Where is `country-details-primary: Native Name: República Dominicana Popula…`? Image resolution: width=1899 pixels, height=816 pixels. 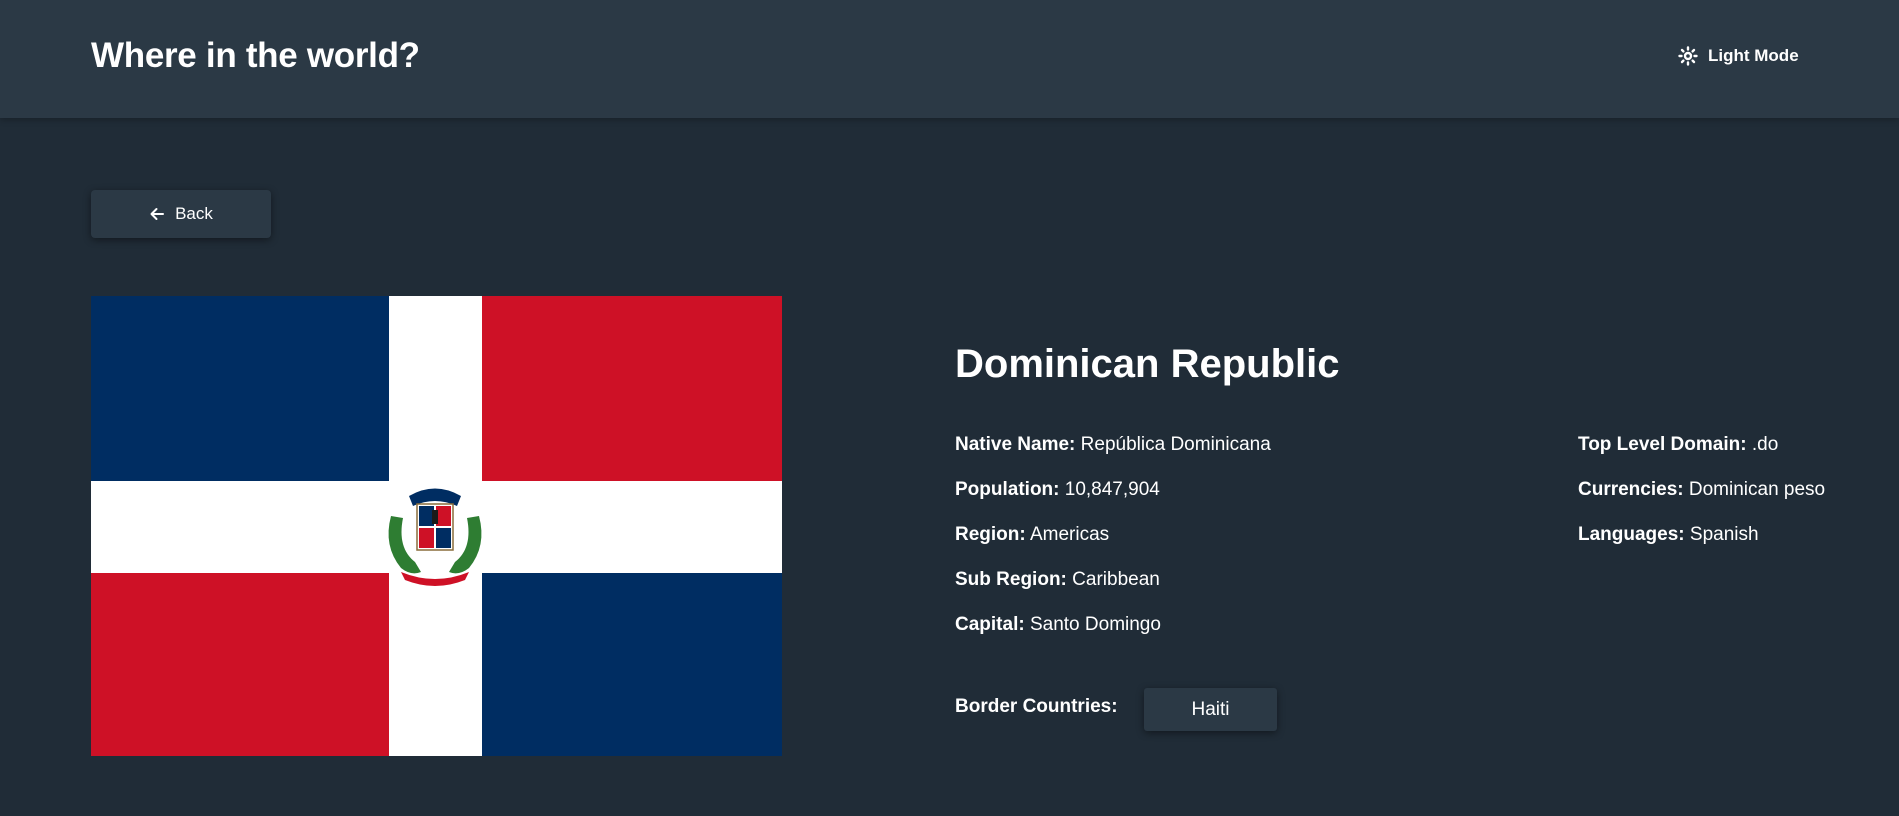
country-details-primary: Native Name: República Dominicana Popula… is located at coordinates (1113, 542).